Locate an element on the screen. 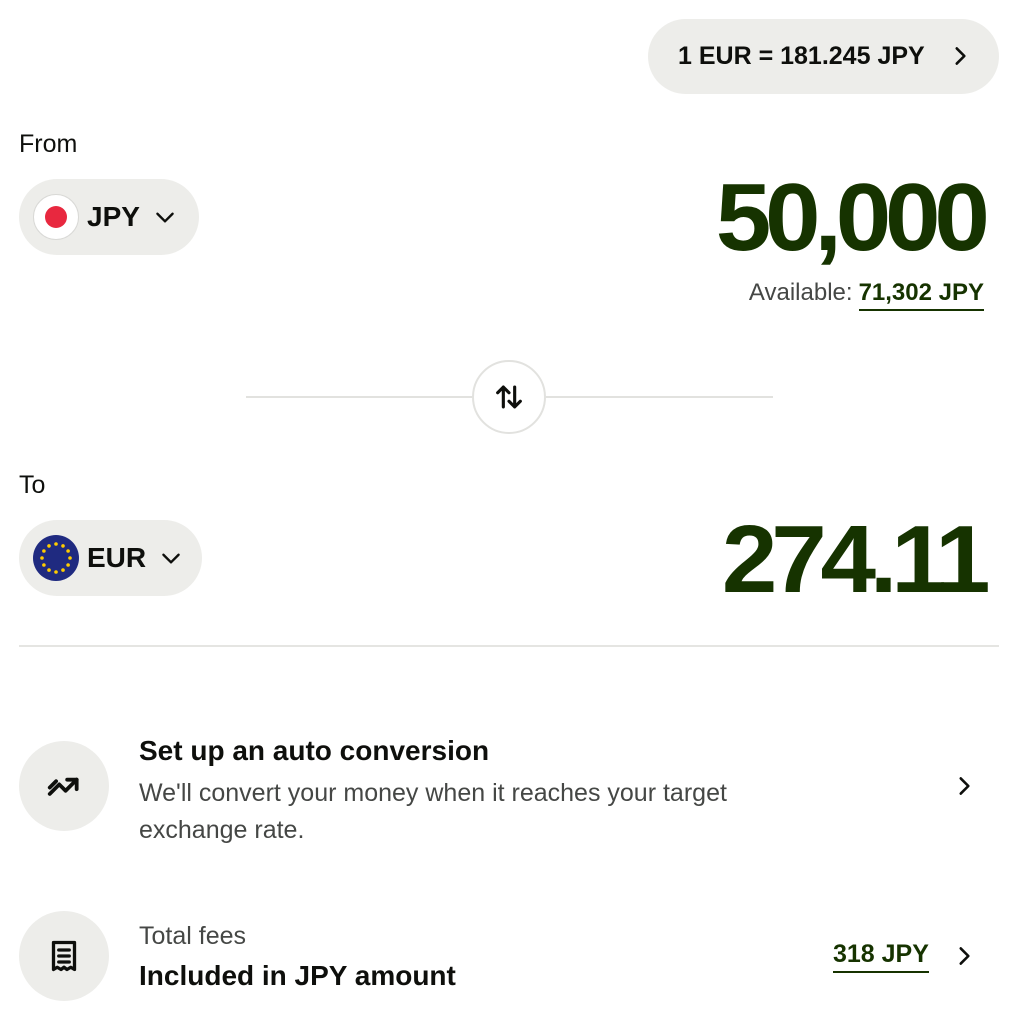  eu-flag-icon is located at coordinates (56, 558).